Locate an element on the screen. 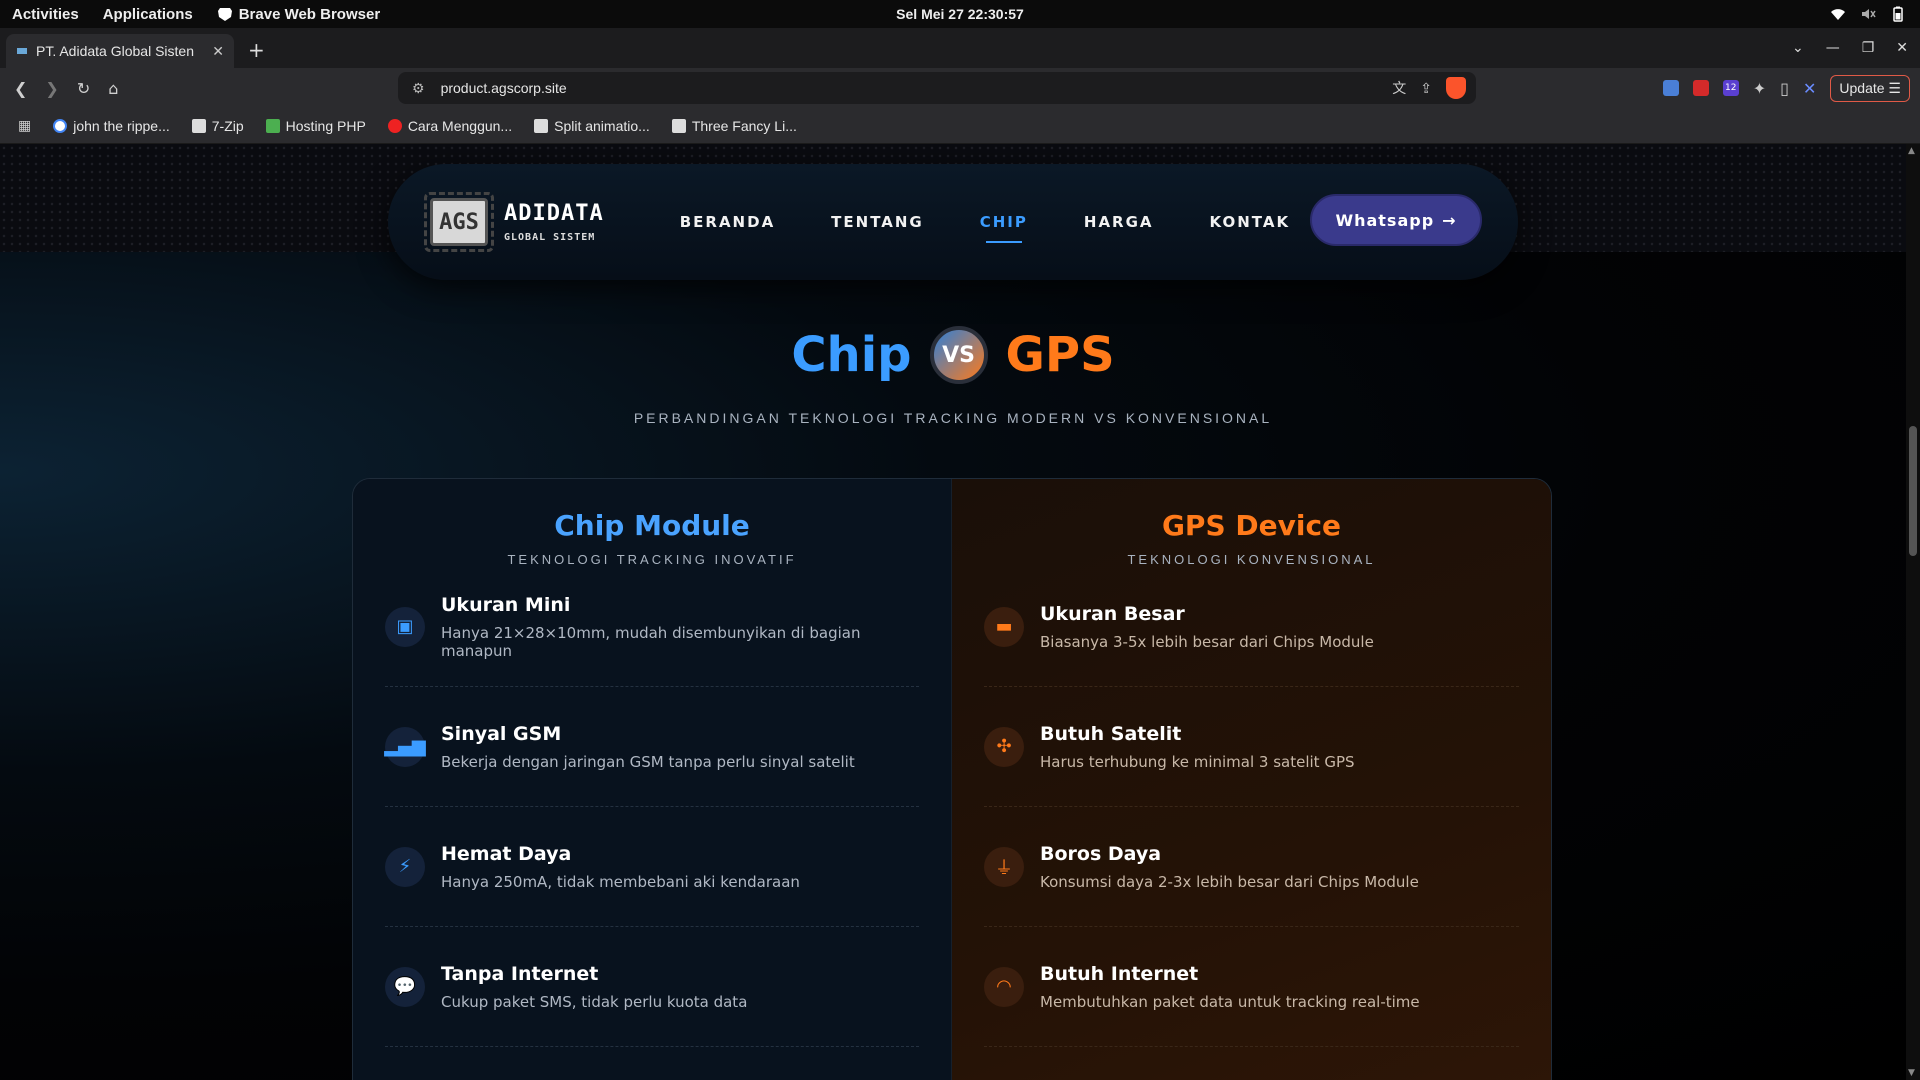 The width and height of the screenshot is (1920, 1080). hero-title: Chip VS GPS is located at coordinates (953, 355).